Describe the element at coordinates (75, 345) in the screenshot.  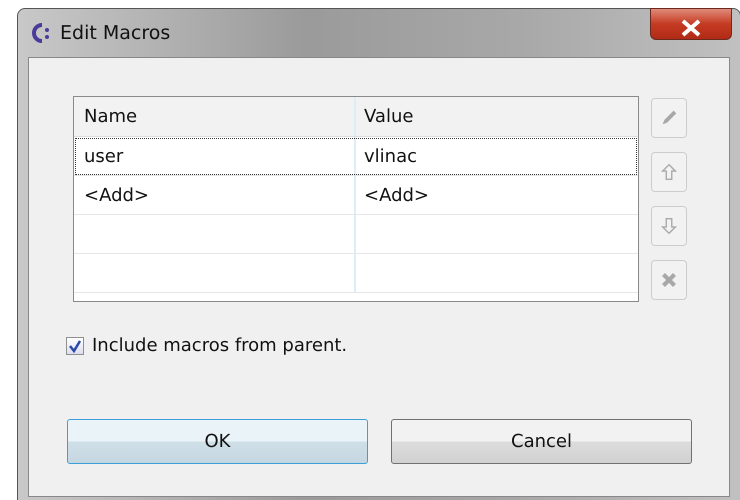
I see `checkbox` at that location.